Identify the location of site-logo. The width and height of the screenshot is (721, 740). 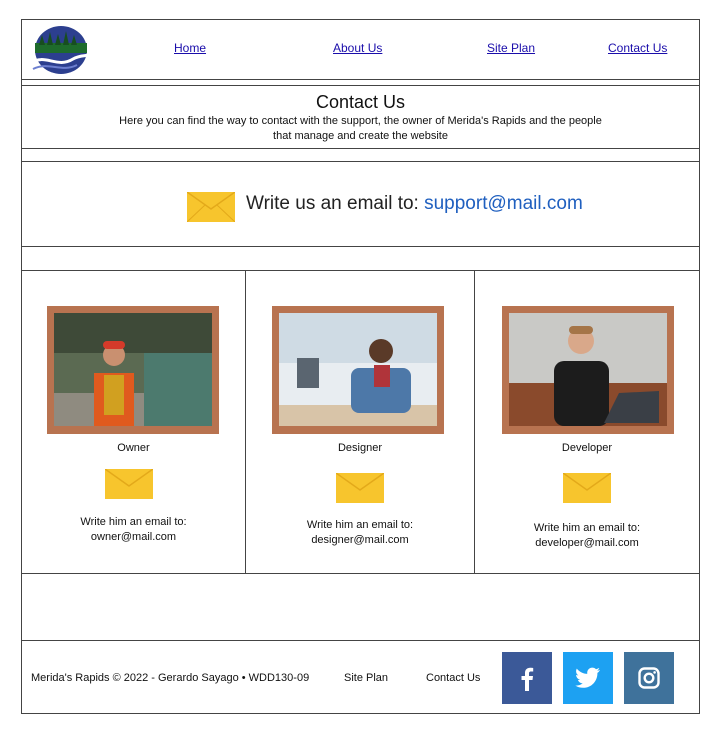
(61, 50).